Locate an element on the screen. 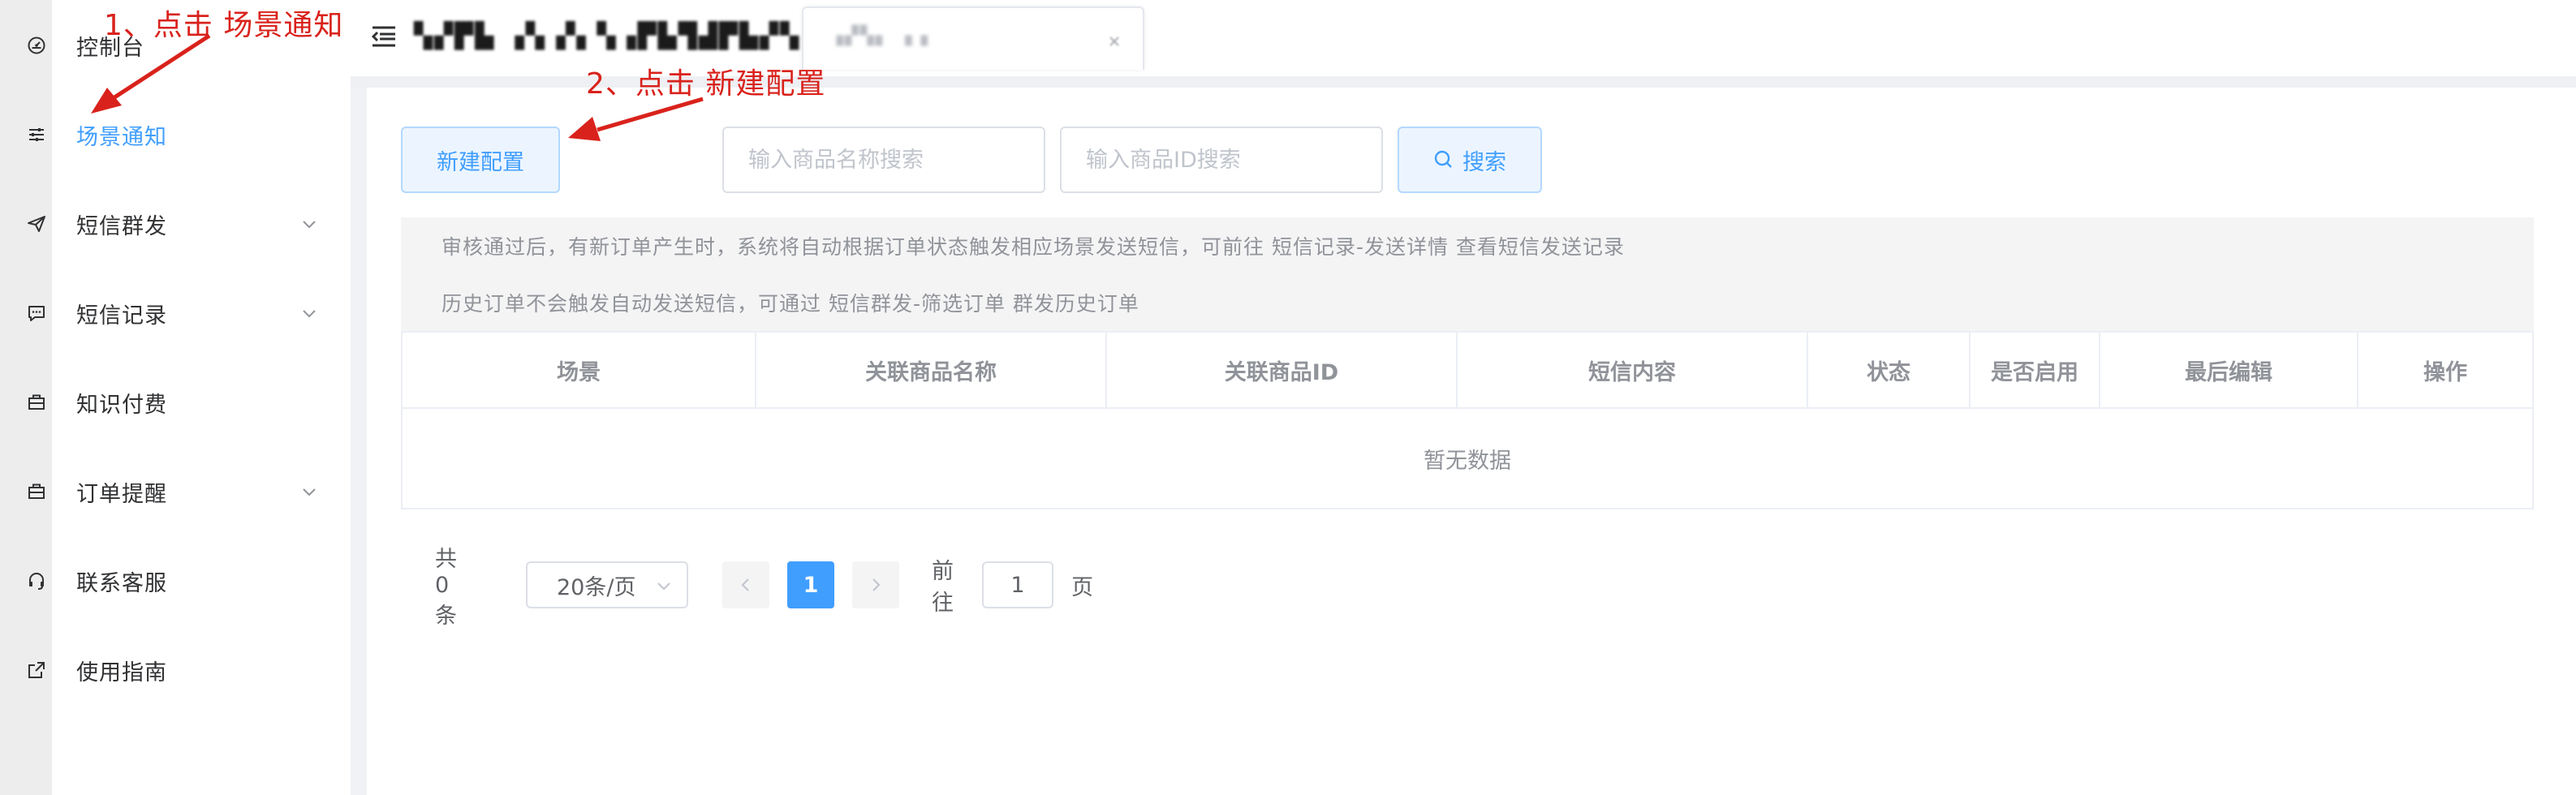  chevron-left-icon is located at coordinates (745, 584).